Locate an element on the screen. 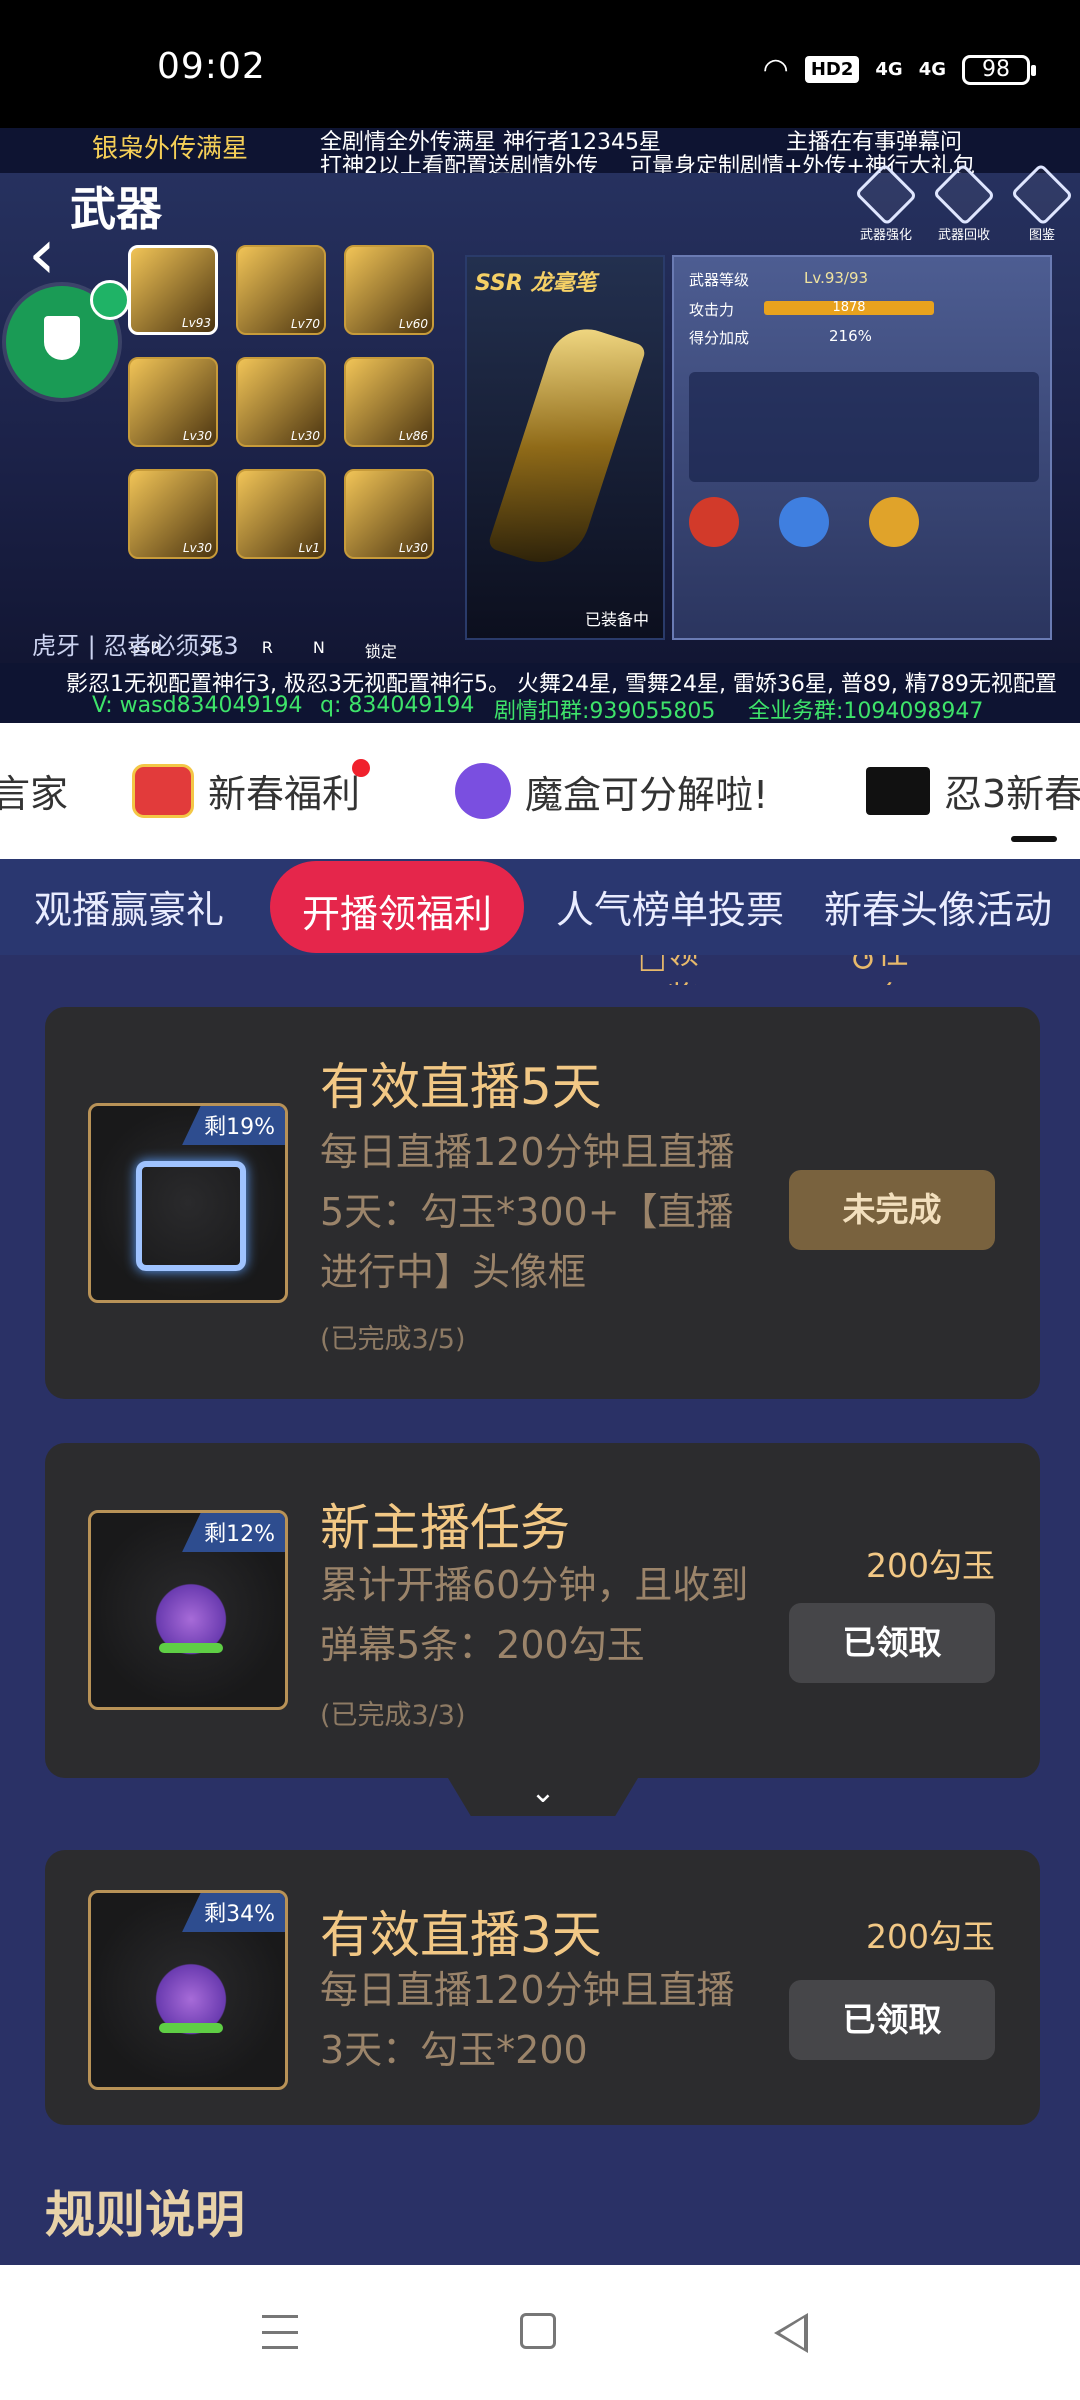 The height and width of the screenshot is (2400, 1080). system-nav-bar is located at coordinates (540, 2332).